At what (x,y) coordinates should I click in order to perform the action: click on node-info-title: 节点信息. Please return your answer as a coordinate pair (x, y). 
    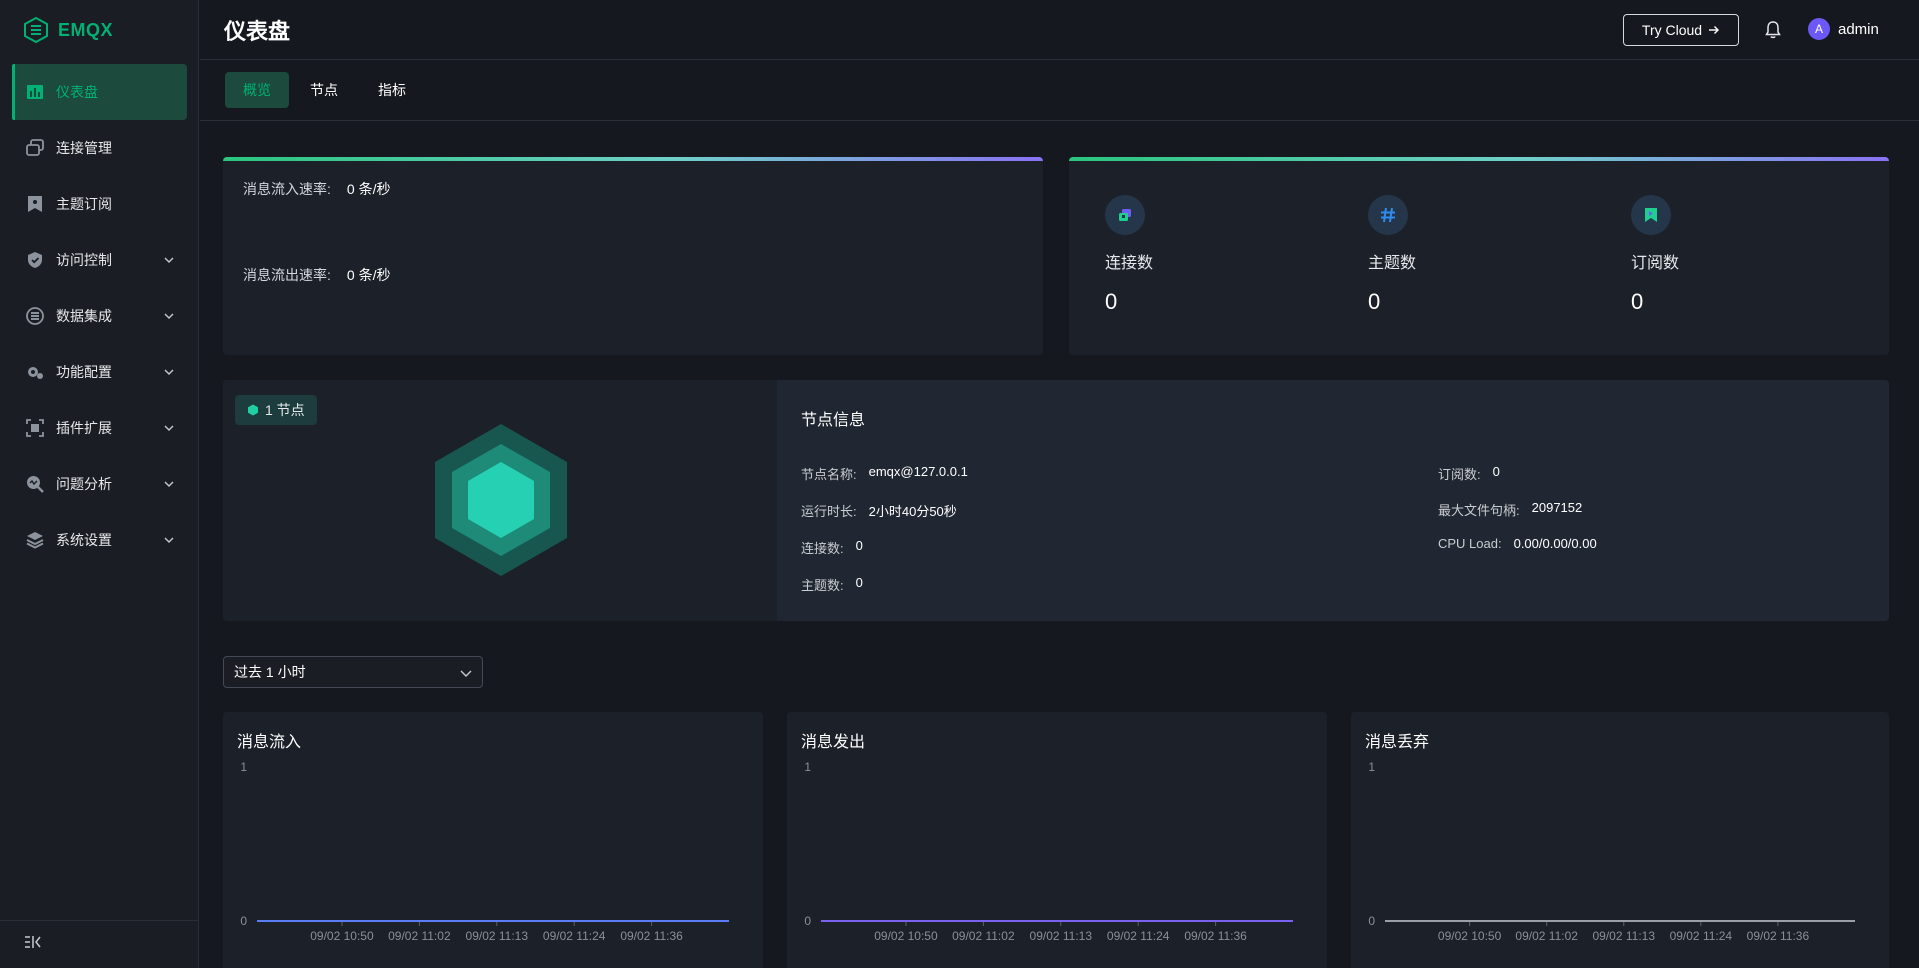
    Looking at the image, I should click on (833, 420).